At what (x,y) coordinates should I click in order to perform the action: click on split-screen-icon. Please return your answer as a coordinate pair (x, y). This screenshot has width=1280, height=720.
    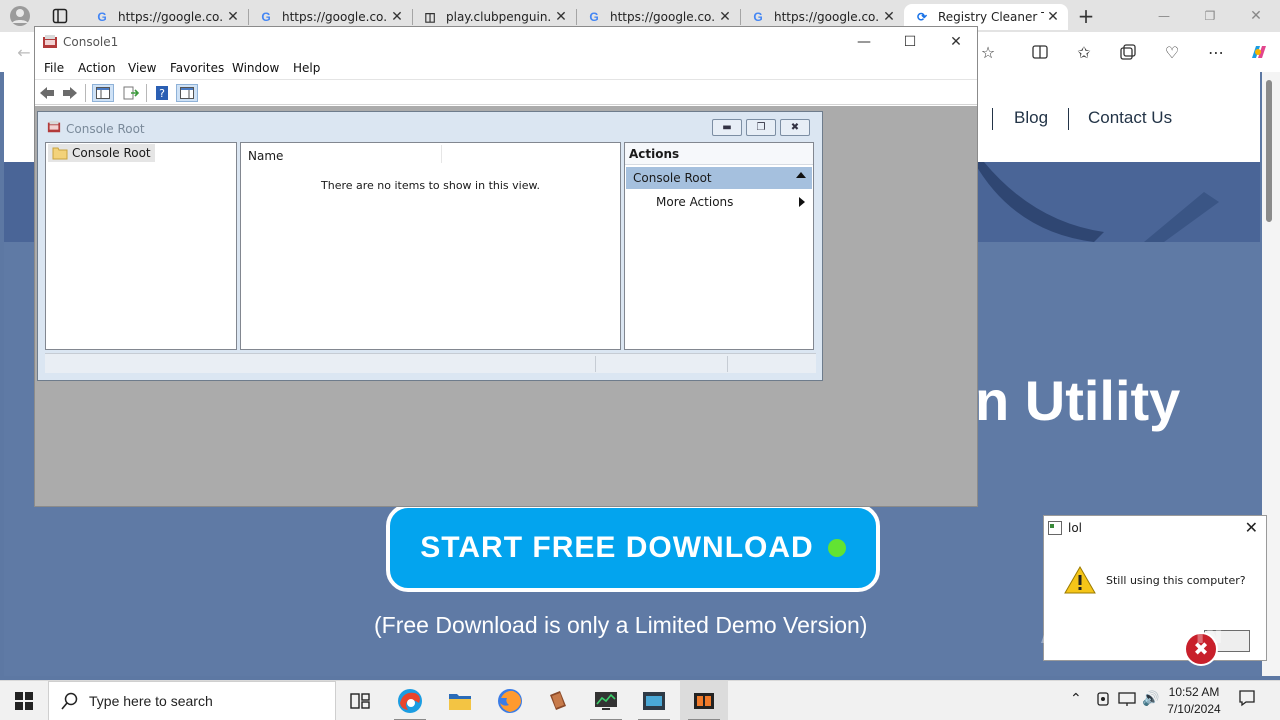
    Looking at the image, I should click on (1040, 52).